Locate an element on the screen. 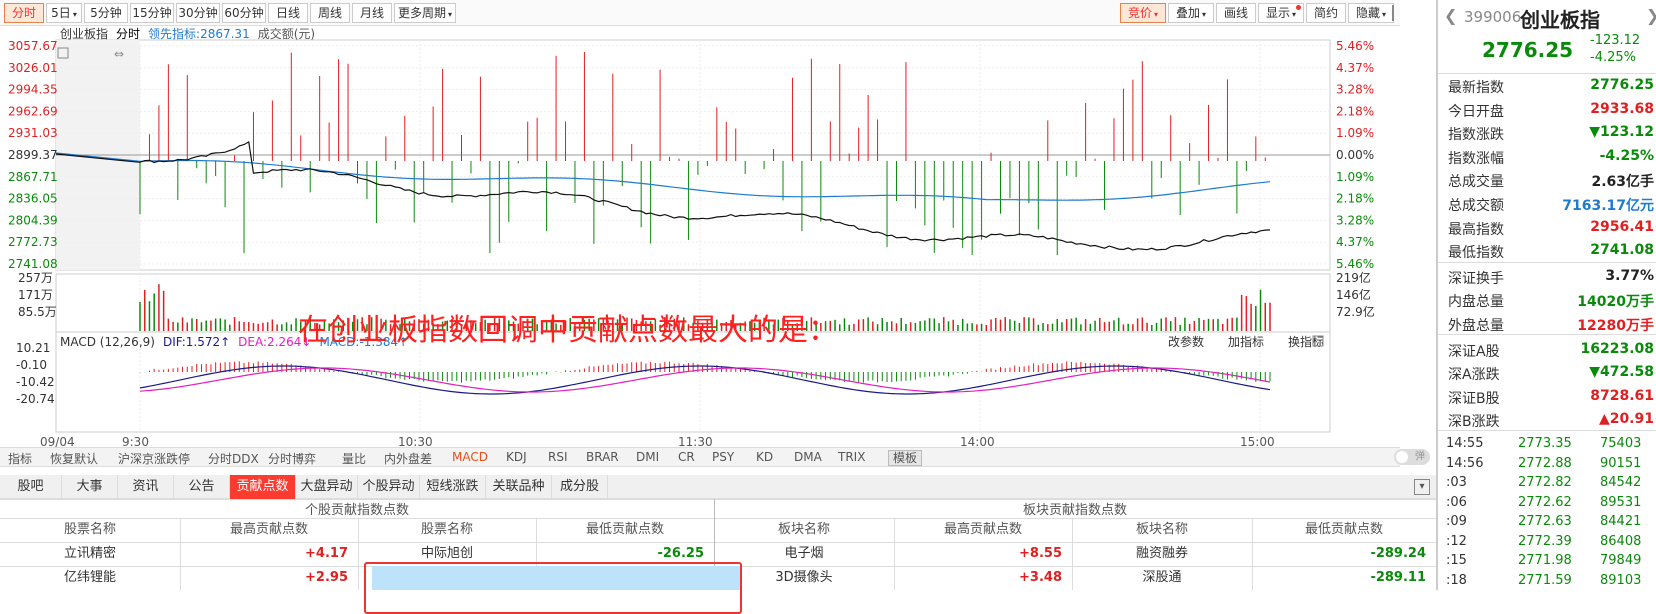 The width and height of the screenshot is (1656, 614). indicator-tab-11: DMI is located at coordinates (647, 457).